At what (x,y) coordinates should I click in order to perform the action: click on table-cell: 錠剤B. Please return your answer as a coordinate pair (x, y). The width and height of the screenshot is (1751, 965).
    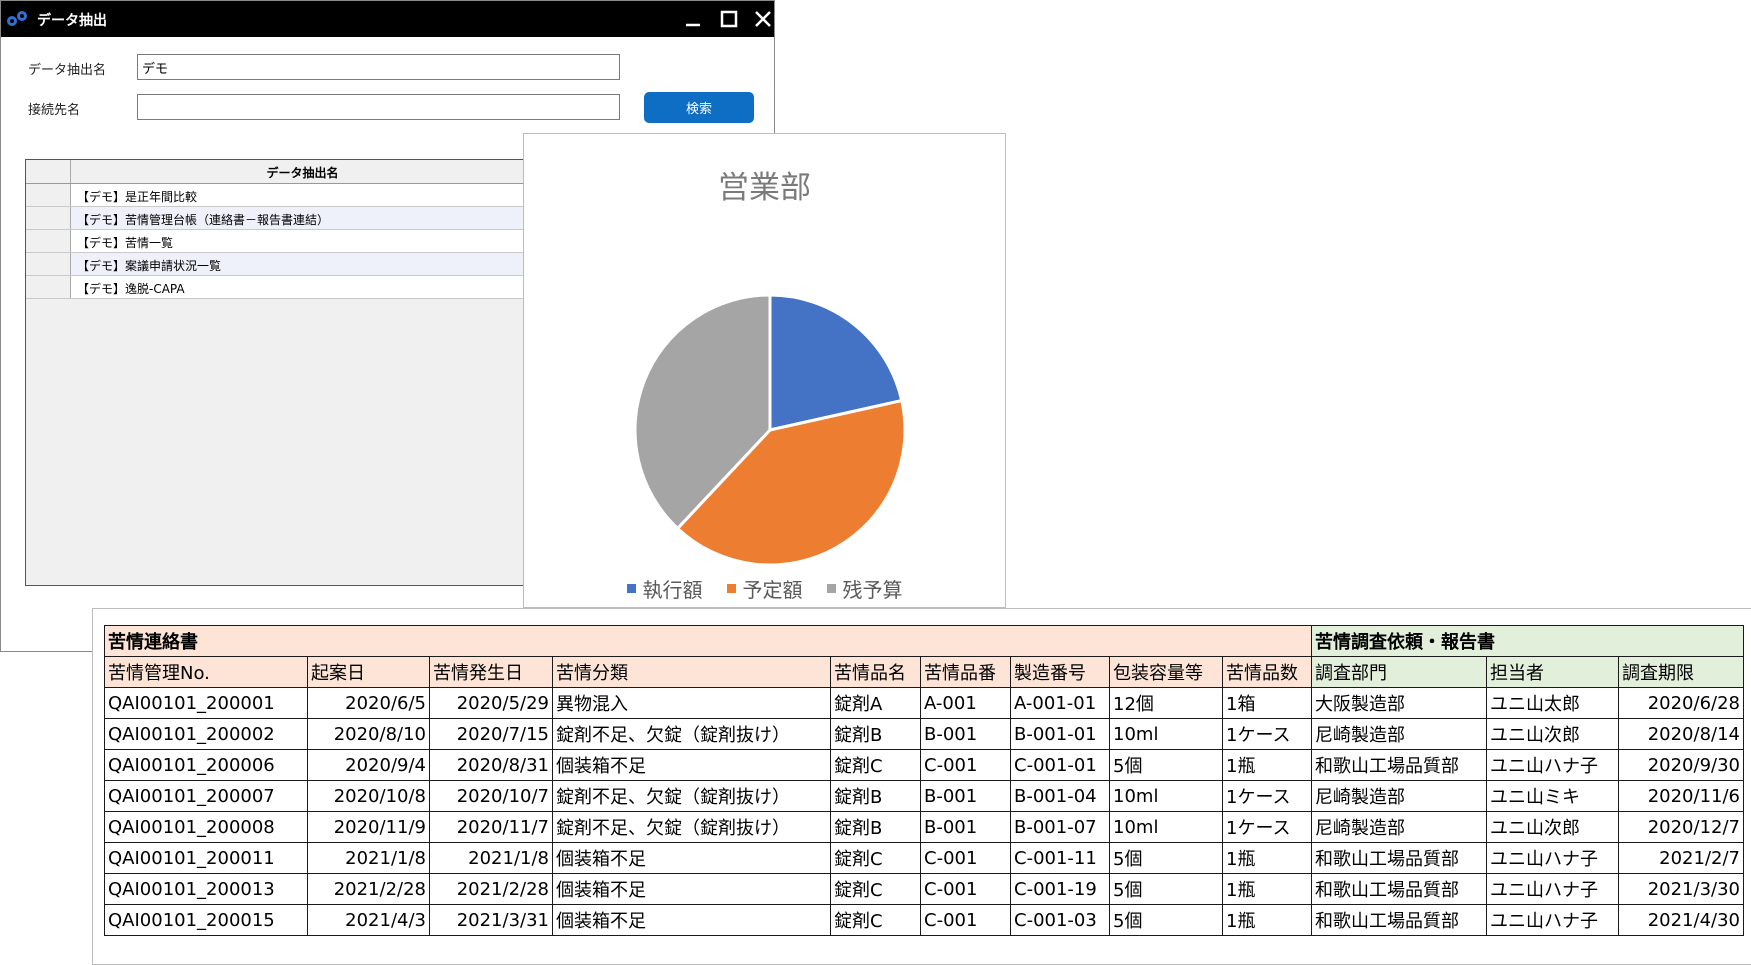
    Looking at the image, I should click on (875, 796).